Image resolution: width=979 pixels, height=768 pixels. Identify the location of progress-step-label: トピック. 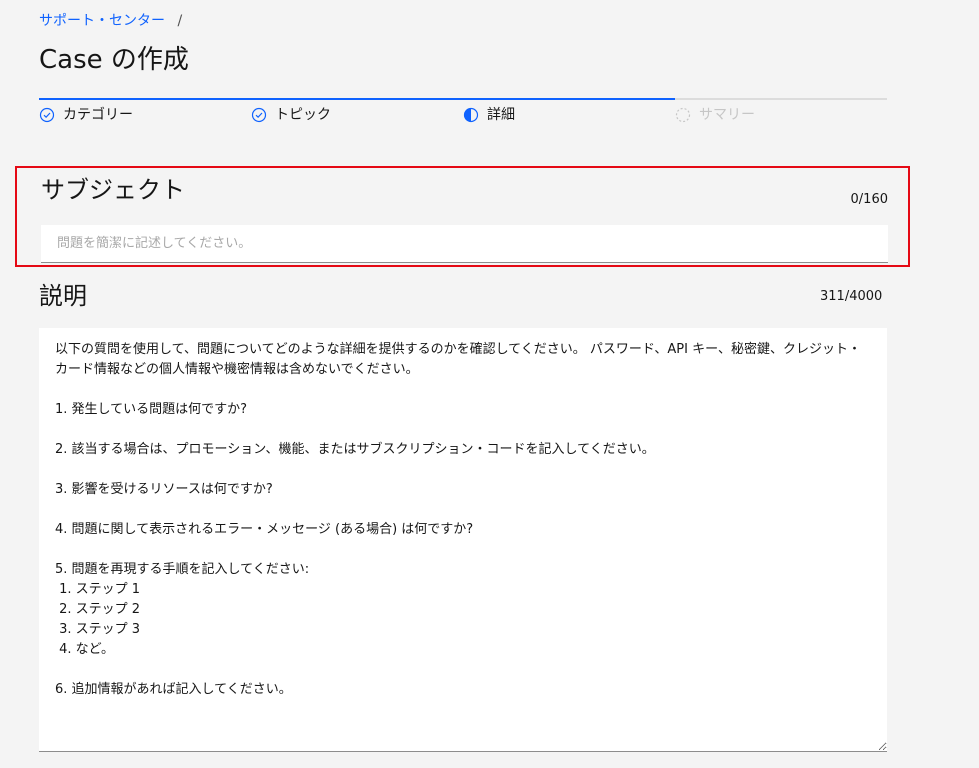
(303, 115).